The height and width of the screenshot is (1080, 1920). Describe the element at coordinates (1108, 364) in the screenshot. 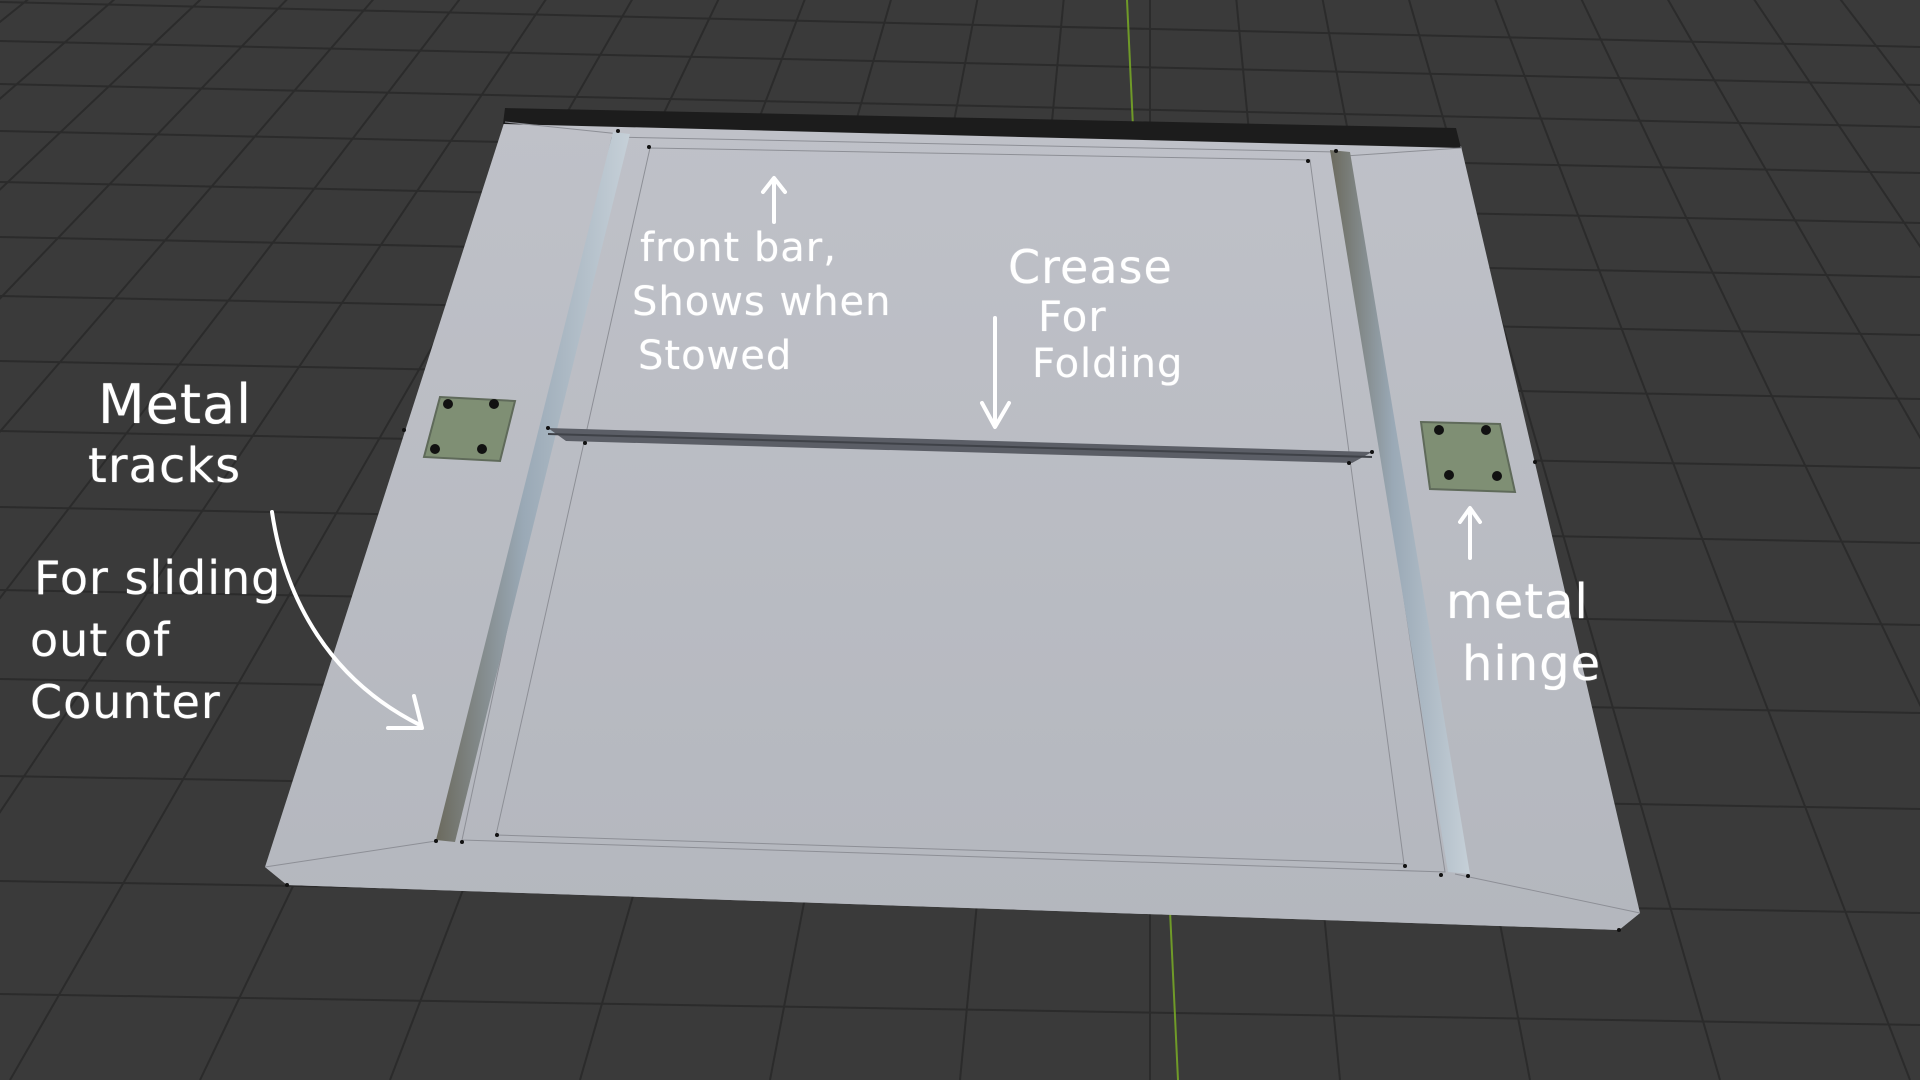

I see `crease-note-line-3: Folding` at that location.